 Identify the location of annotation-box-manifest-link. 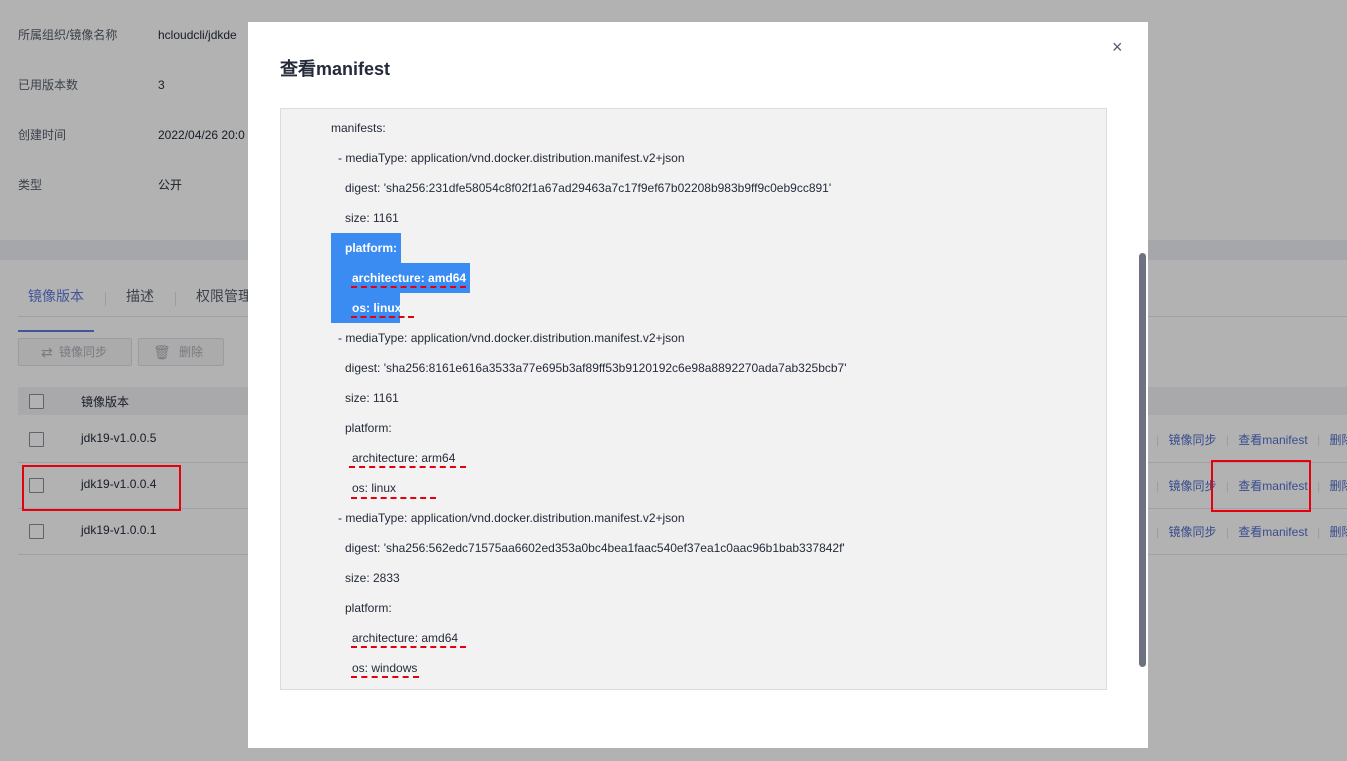
(1261, 486).